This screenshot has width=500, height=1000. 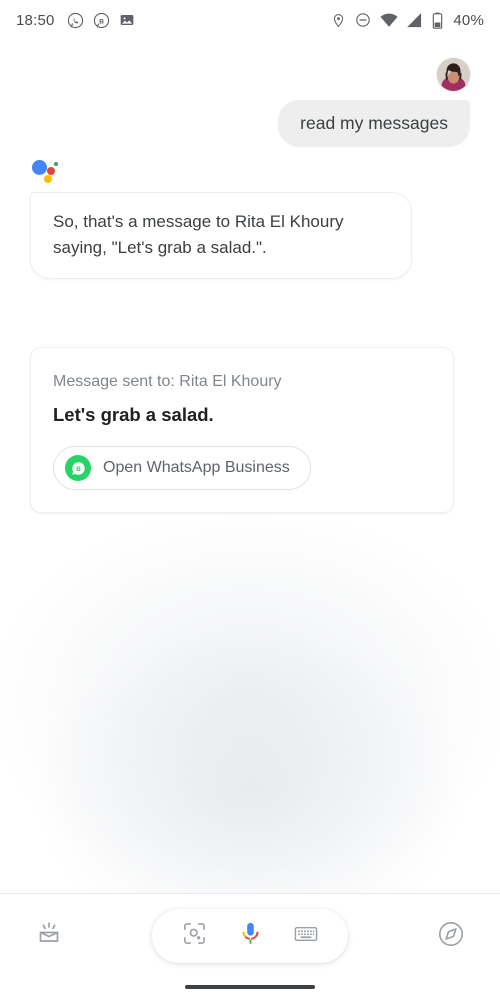 I want to click on open-whatsapp-business-button: B Open WhatsApp Business, so click(x=182, y=468).